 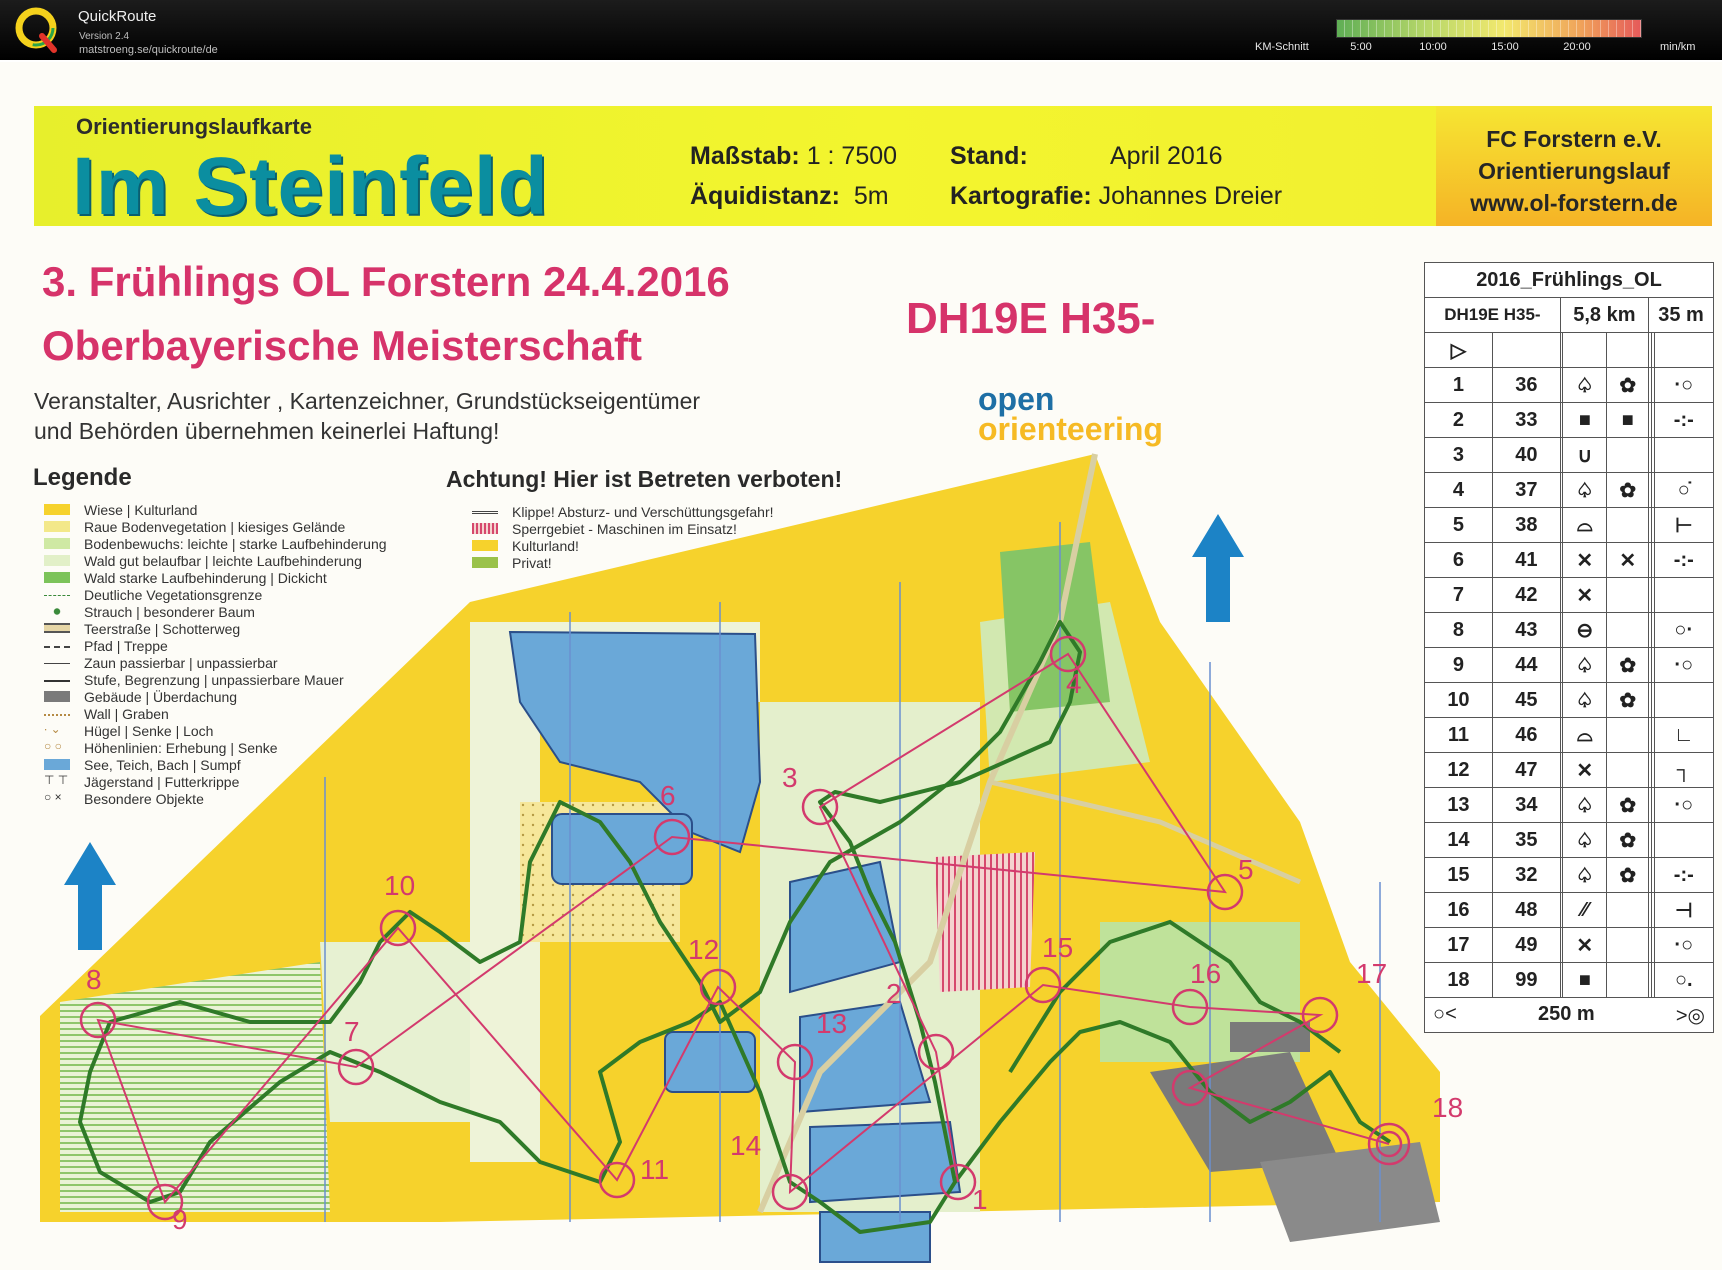 I want to click on north-arrow-icon, so click(x=90, y=896).